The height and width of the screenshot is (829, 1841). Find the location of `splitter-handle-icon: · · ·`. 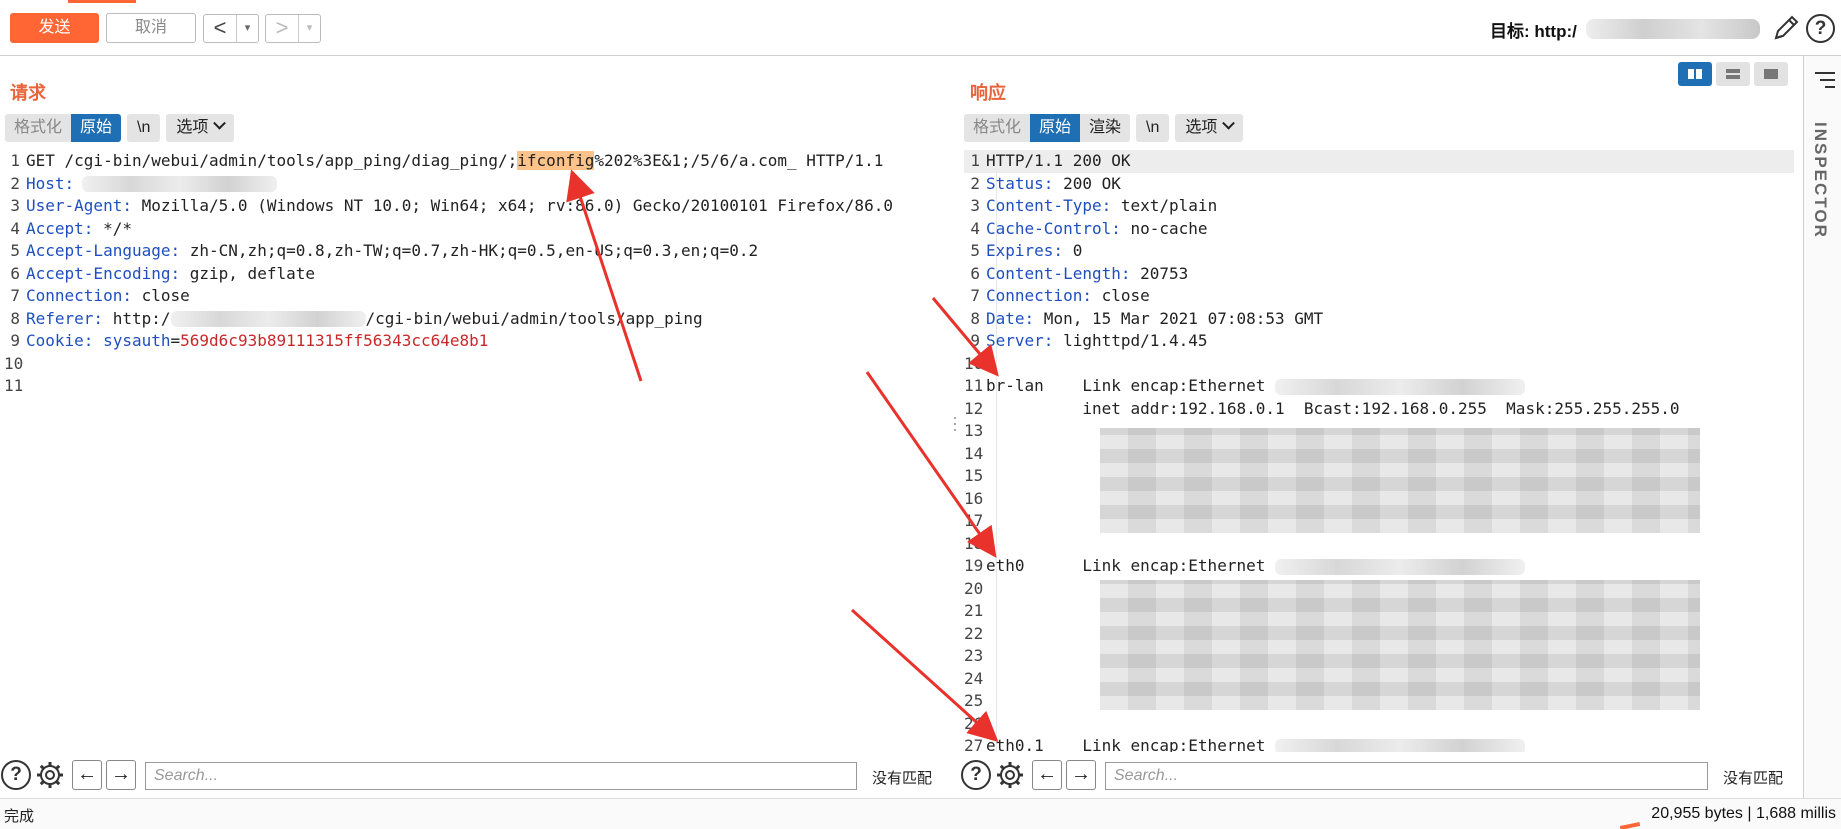

splitter-handle-icon: · · · is located at coordinates (955, 423).